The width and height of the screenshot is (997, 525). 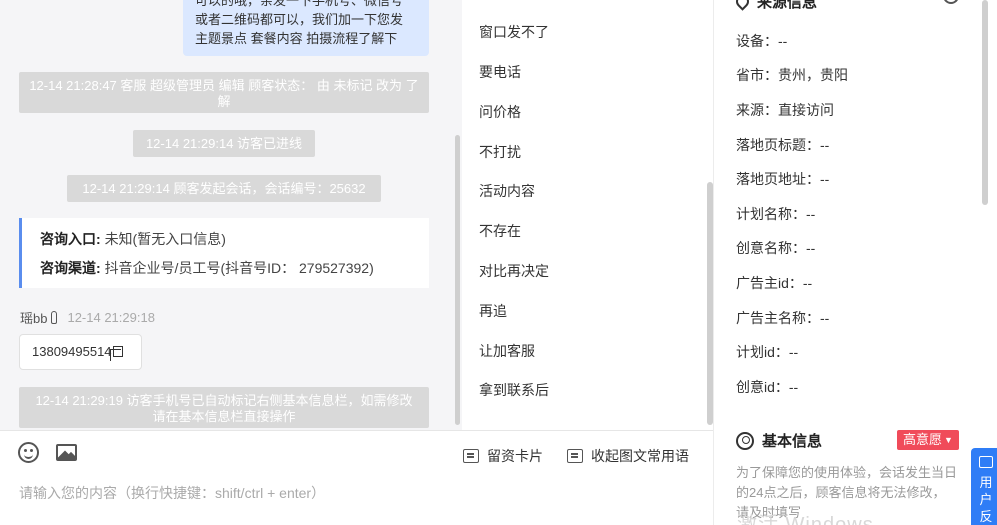 I want to click on caret-down-icon: ▼, so click(x=948, y=440).